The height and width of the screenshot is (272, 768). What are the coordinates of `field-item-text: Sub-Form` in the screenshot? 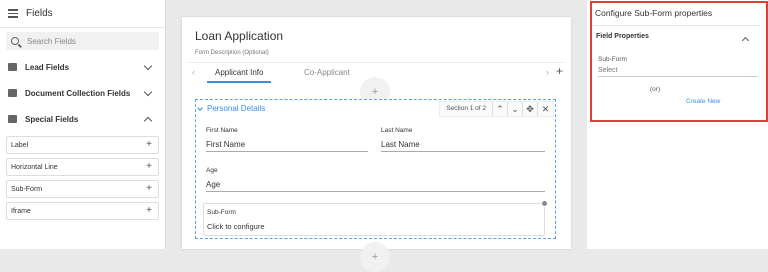 It's located at (27, 189).